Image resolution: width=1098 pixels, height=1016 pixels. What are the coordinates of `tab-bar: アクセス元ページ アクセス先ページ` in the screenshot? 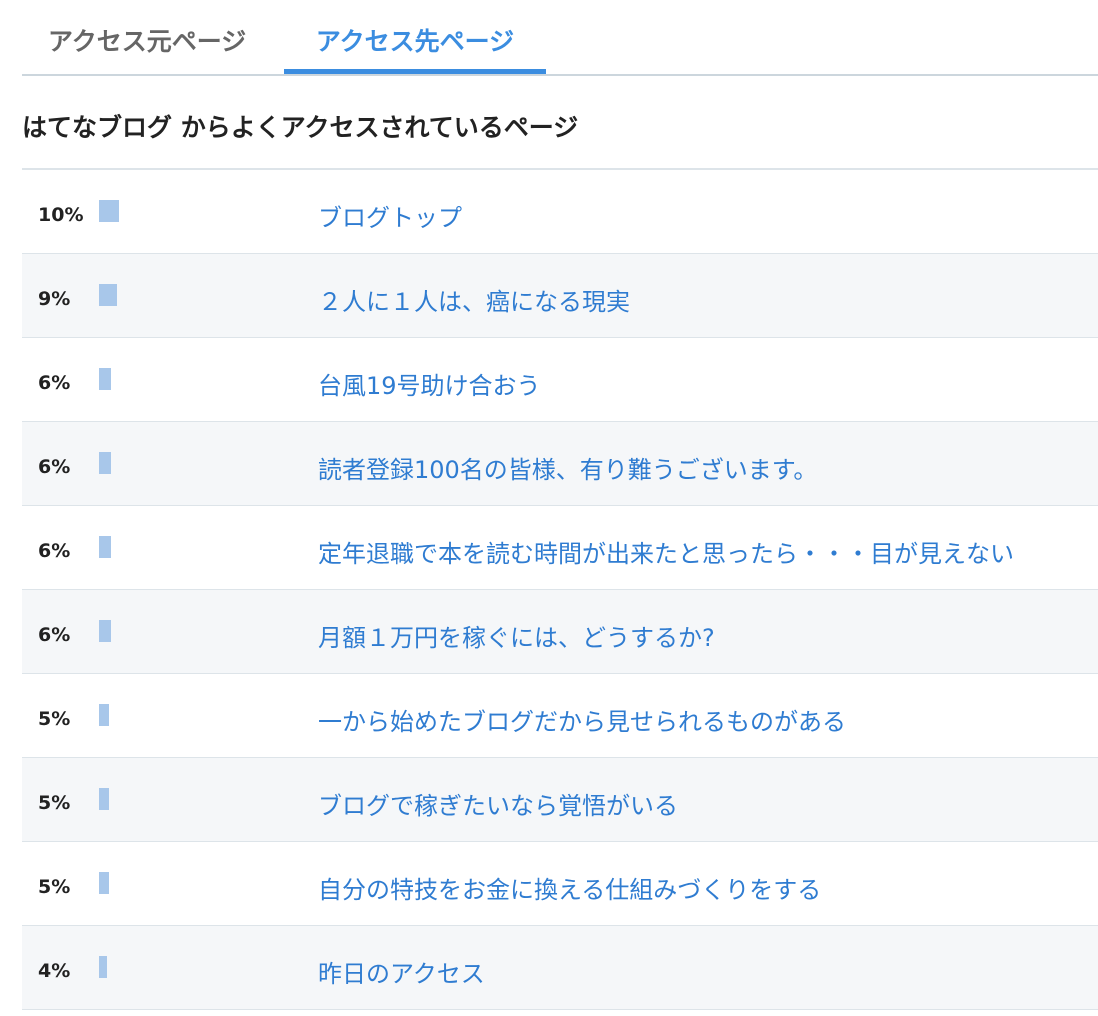 It's located at (560, 38).